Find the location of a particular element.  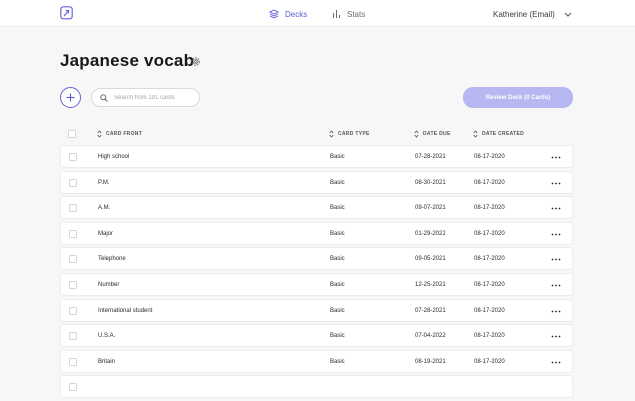

date-due-cell: 08-30-2021 is located at coordinates (430, 182).